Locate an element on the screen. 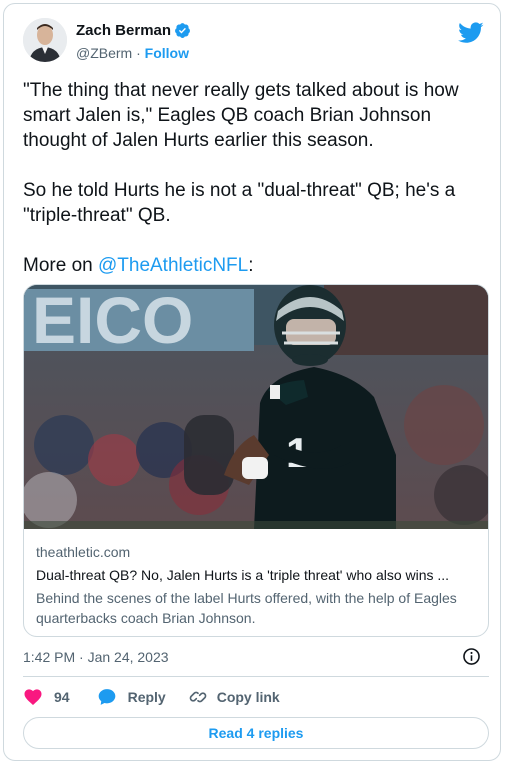 The height and width of the screenshot is (765, 505). heart-icon is located at coordinates (33, 697).